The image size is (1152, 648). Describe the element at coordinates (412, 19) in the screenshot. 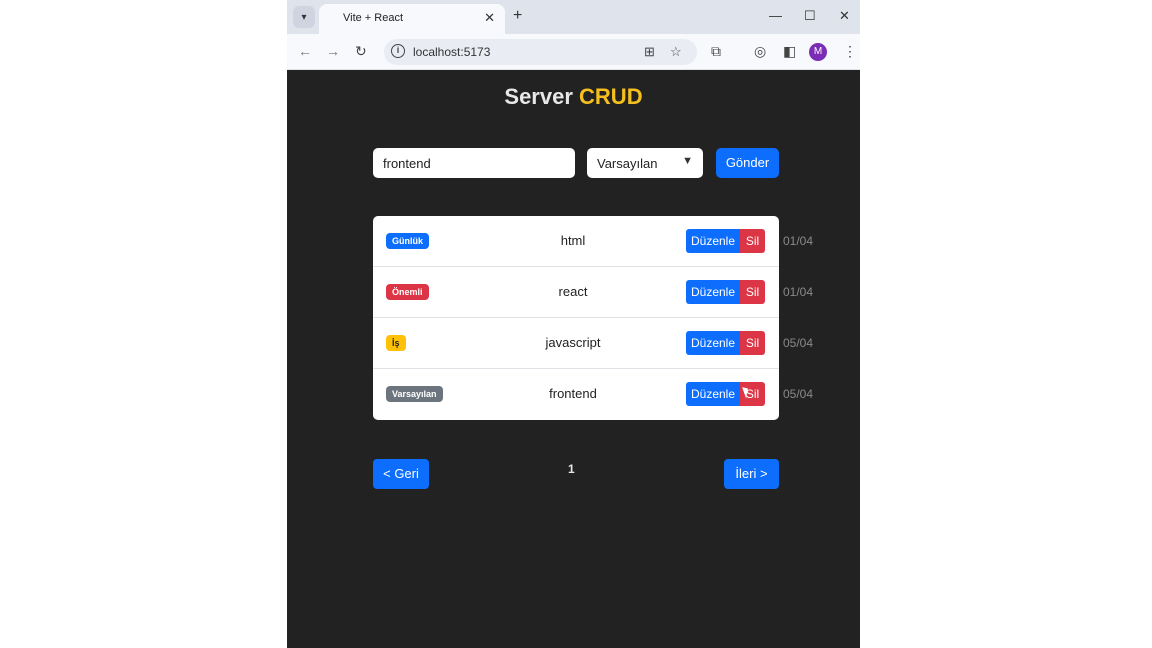

I see `browser-tab: Vite + React ✕` at that location.